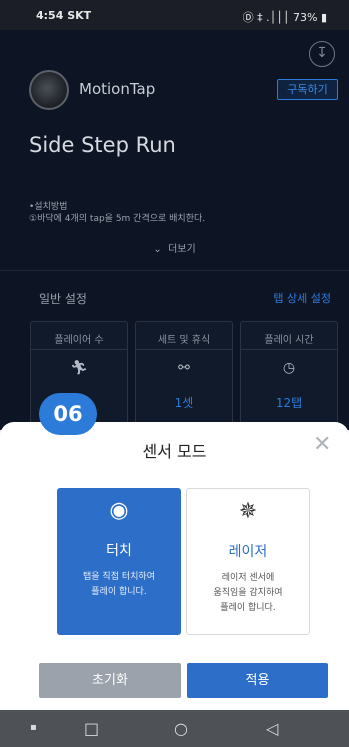 This screenshot has height=747, width=349. Describe the element at coordinates (181, 728) in the screenshot. I see `home-icon: ○` at that location.